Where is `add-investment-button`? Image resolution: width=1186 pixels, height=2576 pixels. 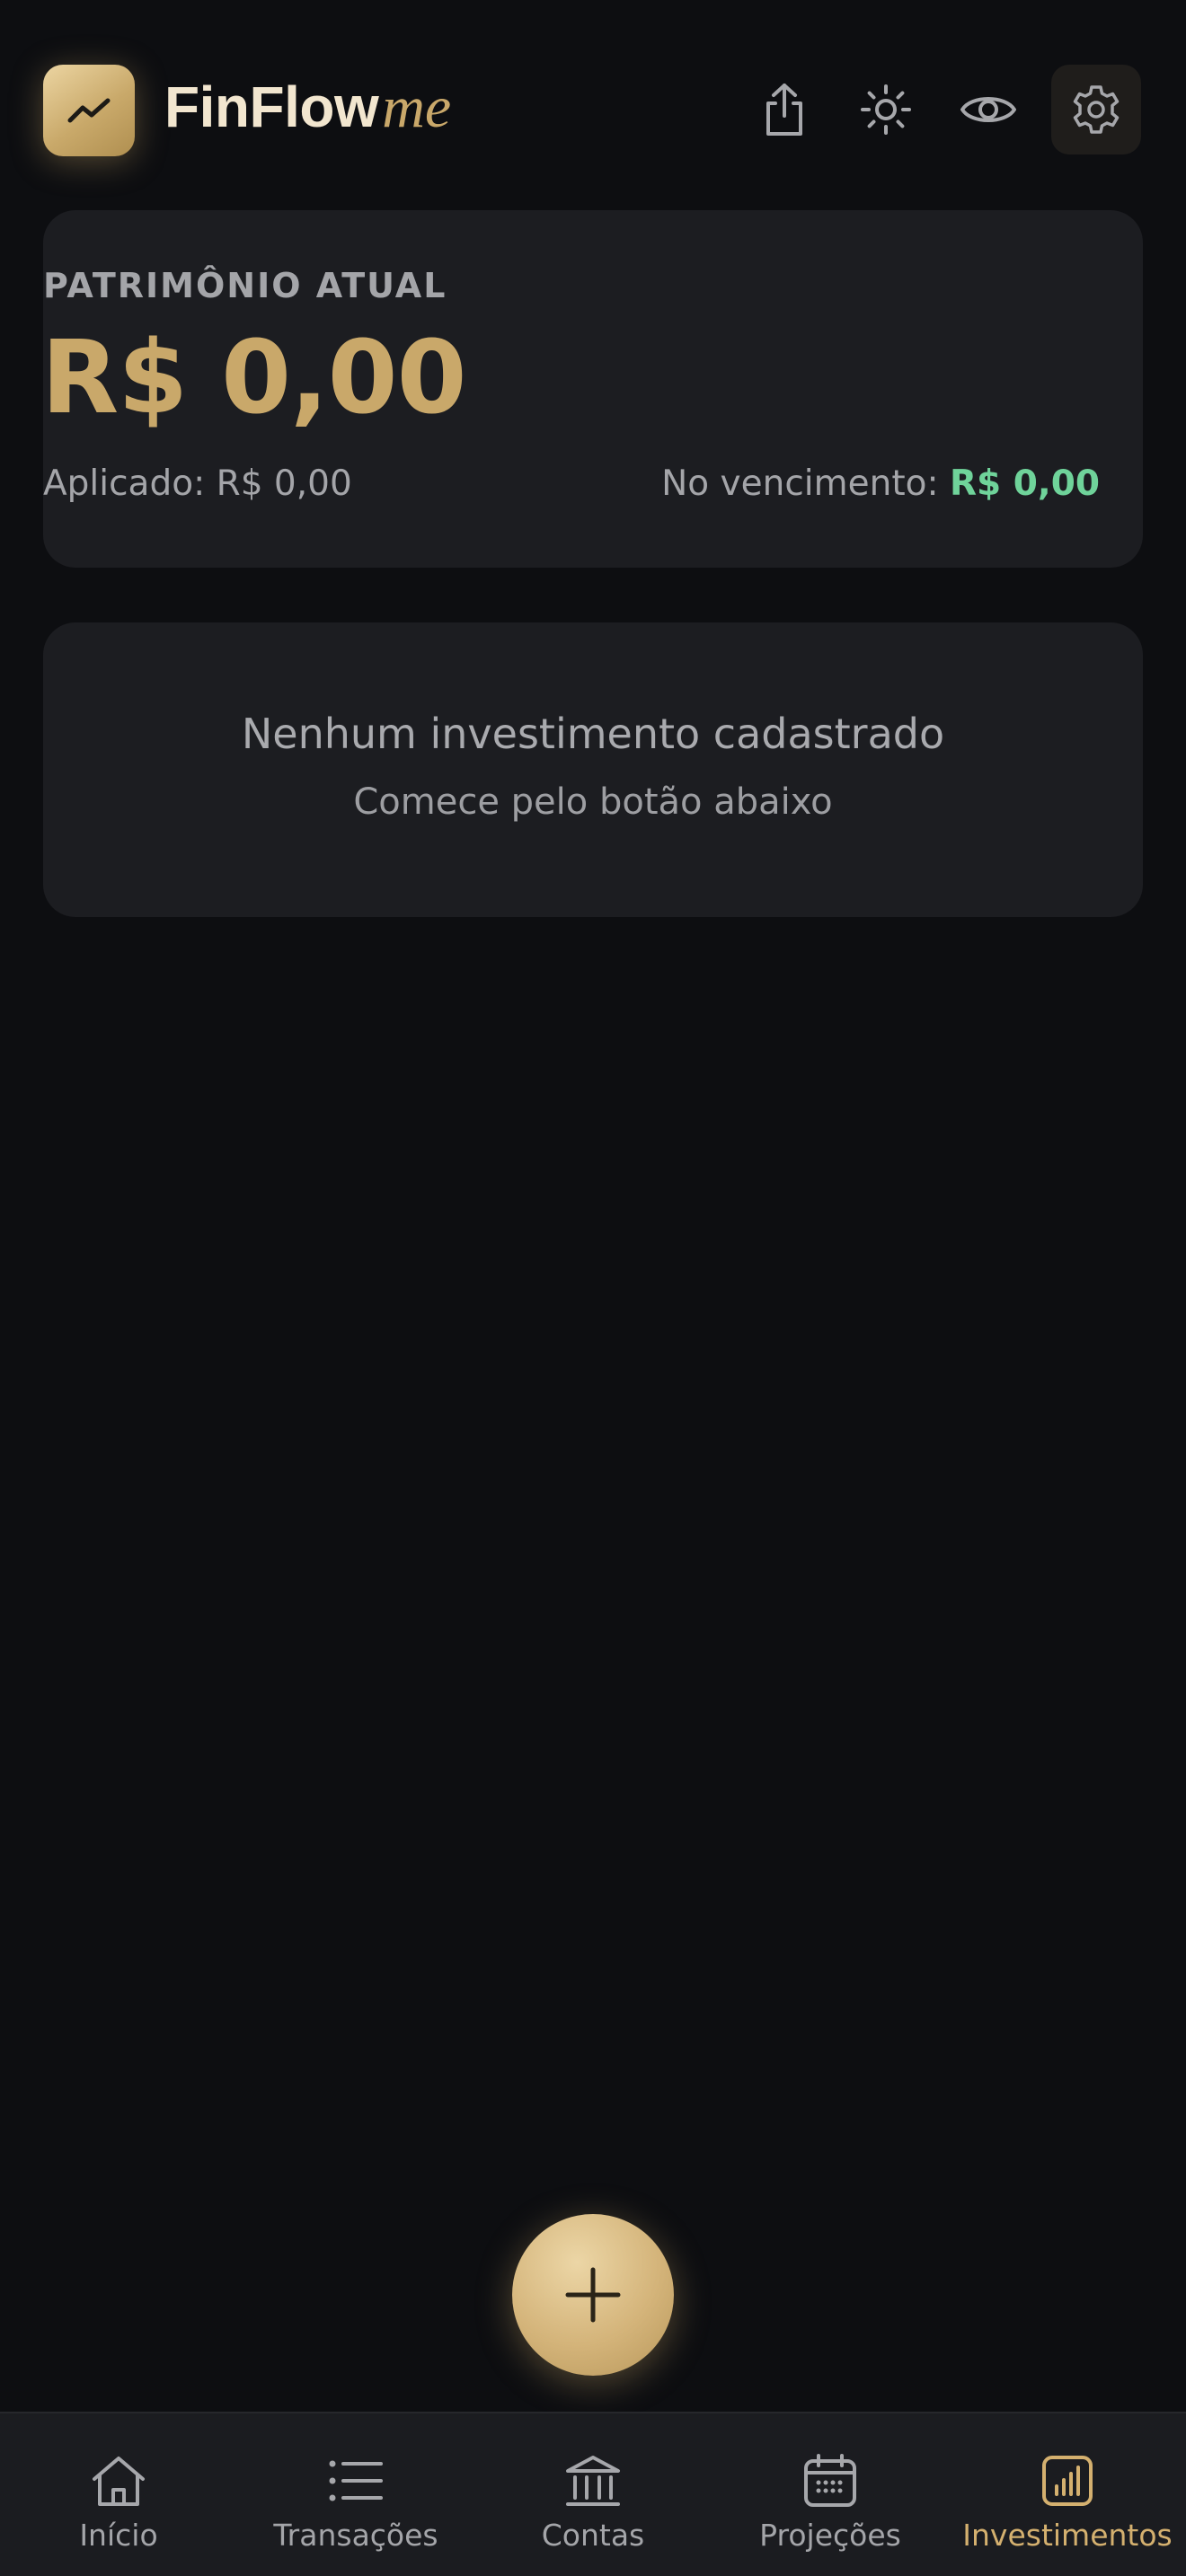
add-investment-button is located at coordinates (593, 2295).